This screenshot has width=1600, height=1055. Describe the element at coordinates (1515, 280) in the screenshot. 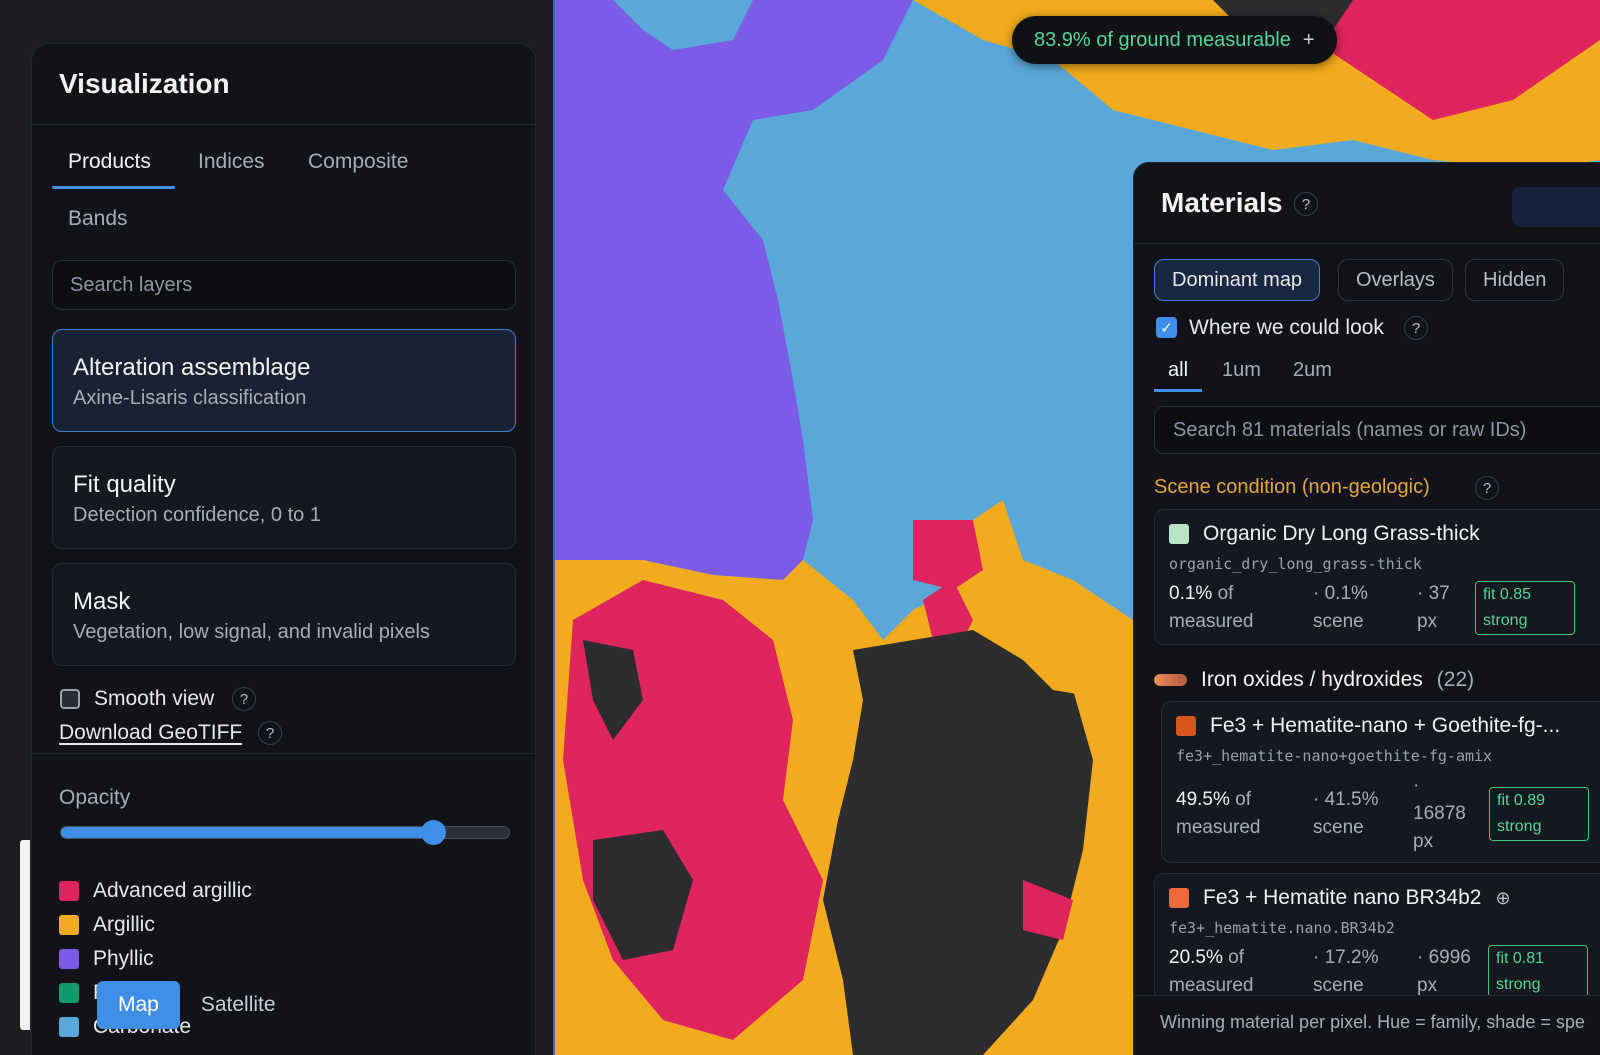

I see `view-hidden: Hidden` at that location.